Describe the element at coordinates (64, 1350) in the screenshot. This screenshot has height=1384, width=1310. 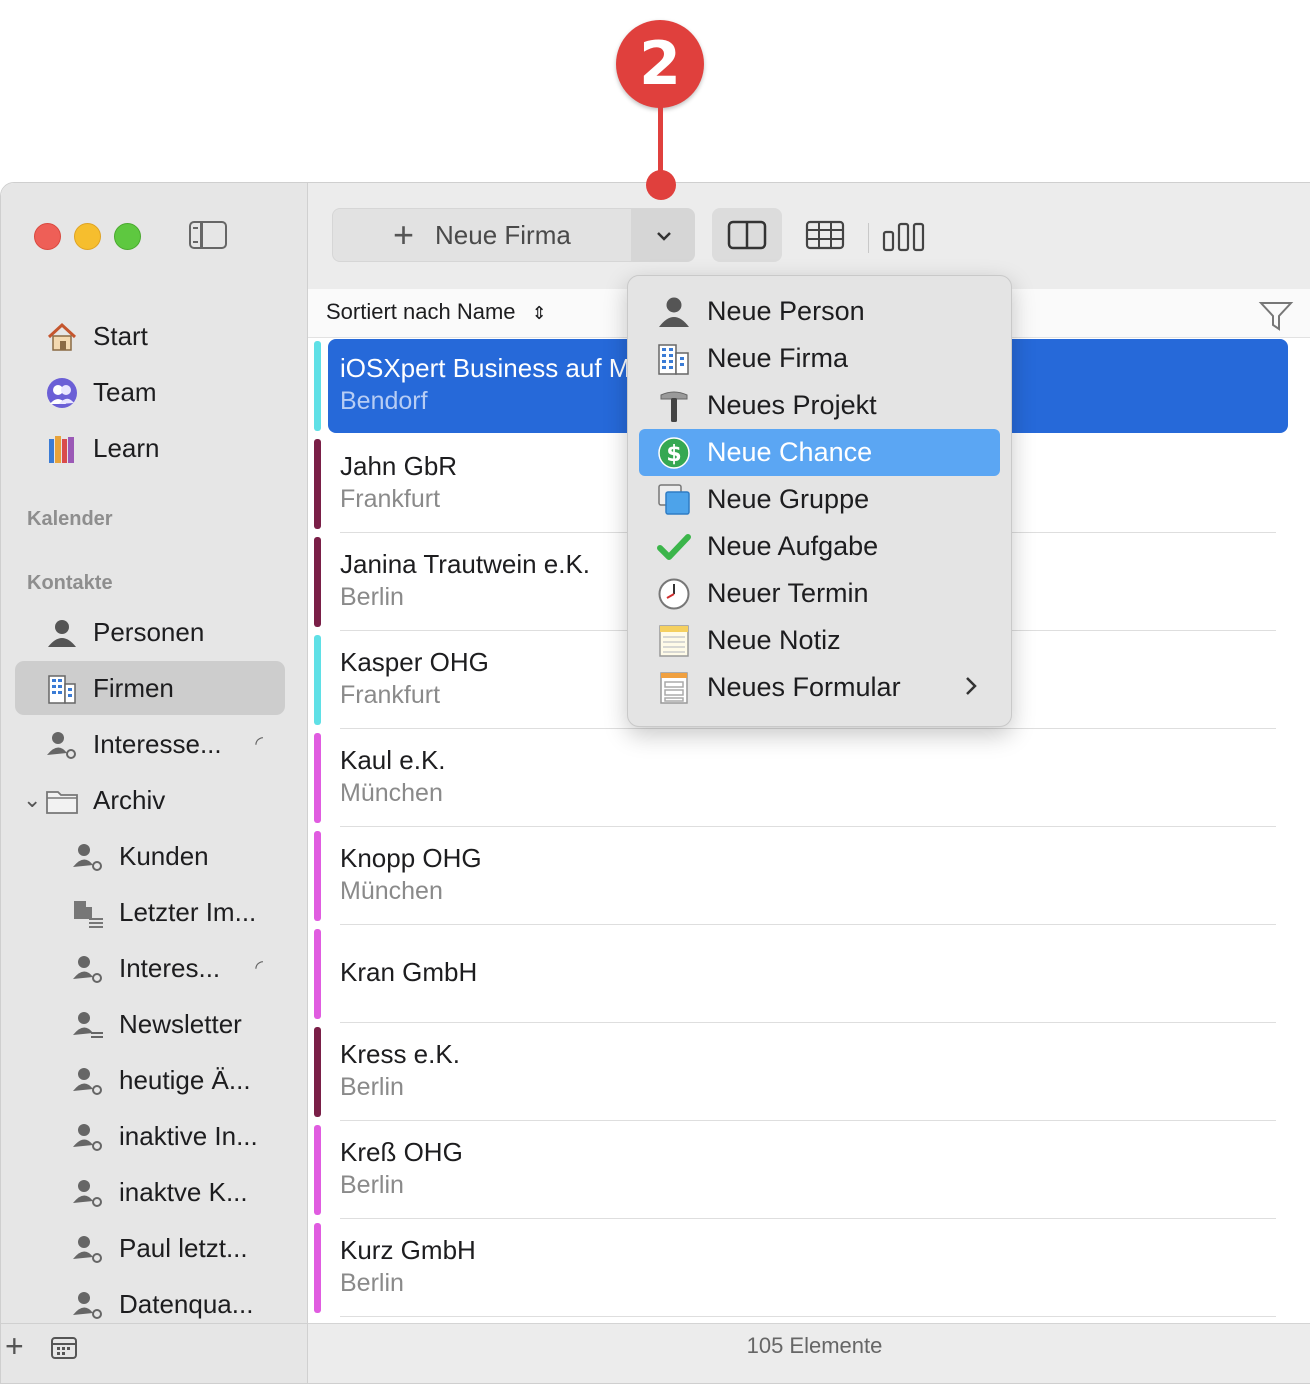
I see `calendar-icon` at that location.